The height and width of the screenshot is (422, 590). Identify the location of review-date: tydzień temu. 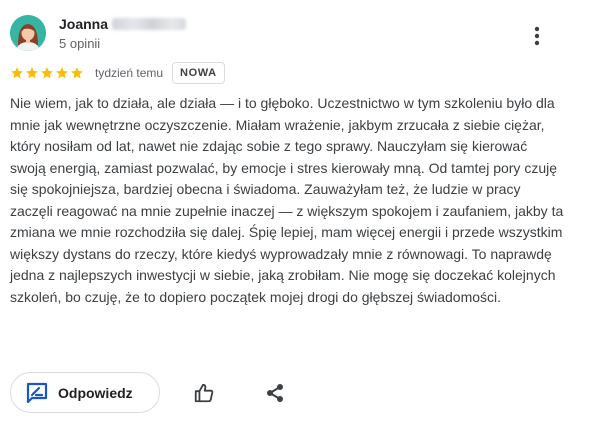
(129, 73).